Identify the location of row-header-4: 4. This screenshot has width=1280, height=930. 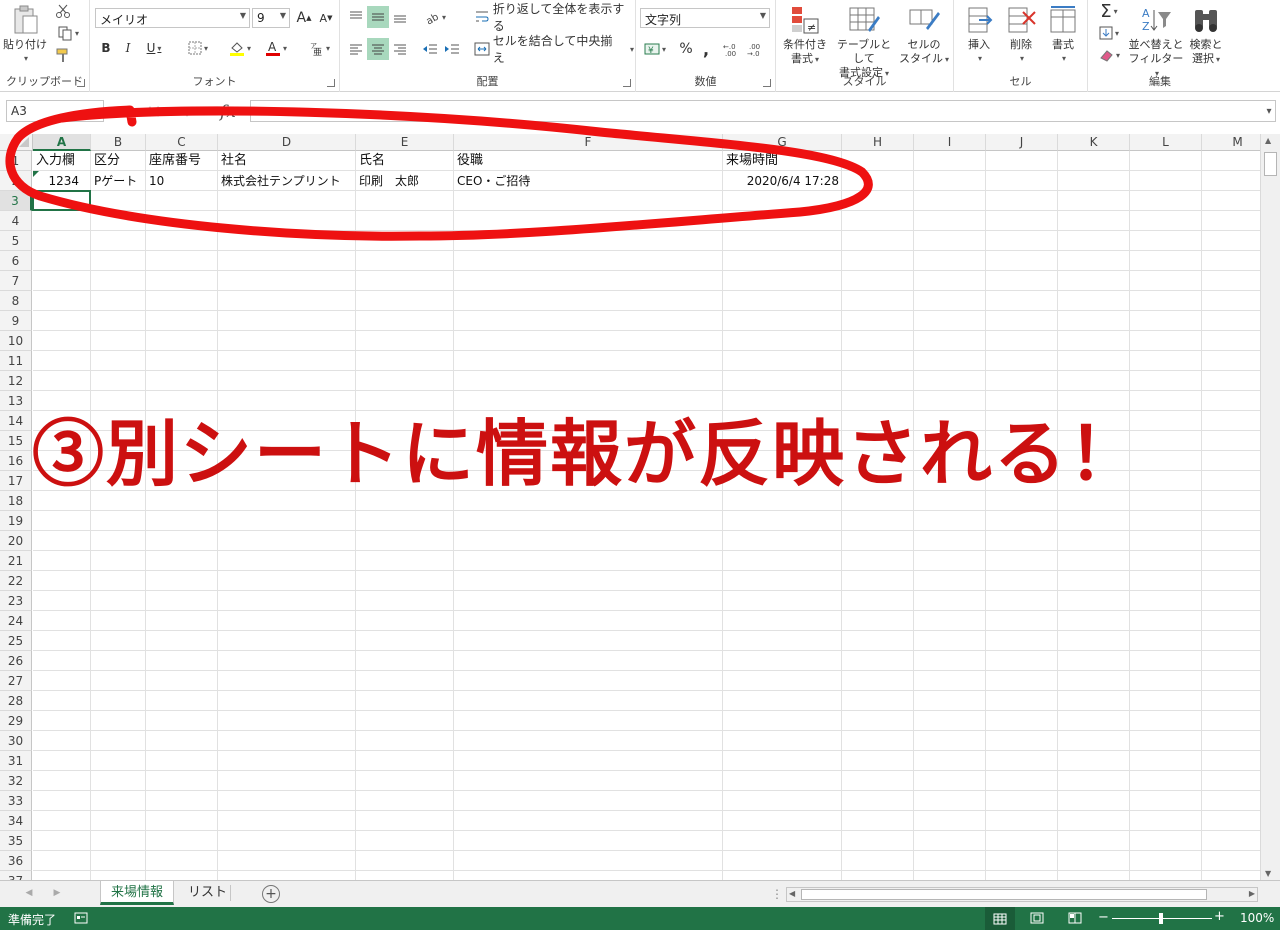
(16, 221).